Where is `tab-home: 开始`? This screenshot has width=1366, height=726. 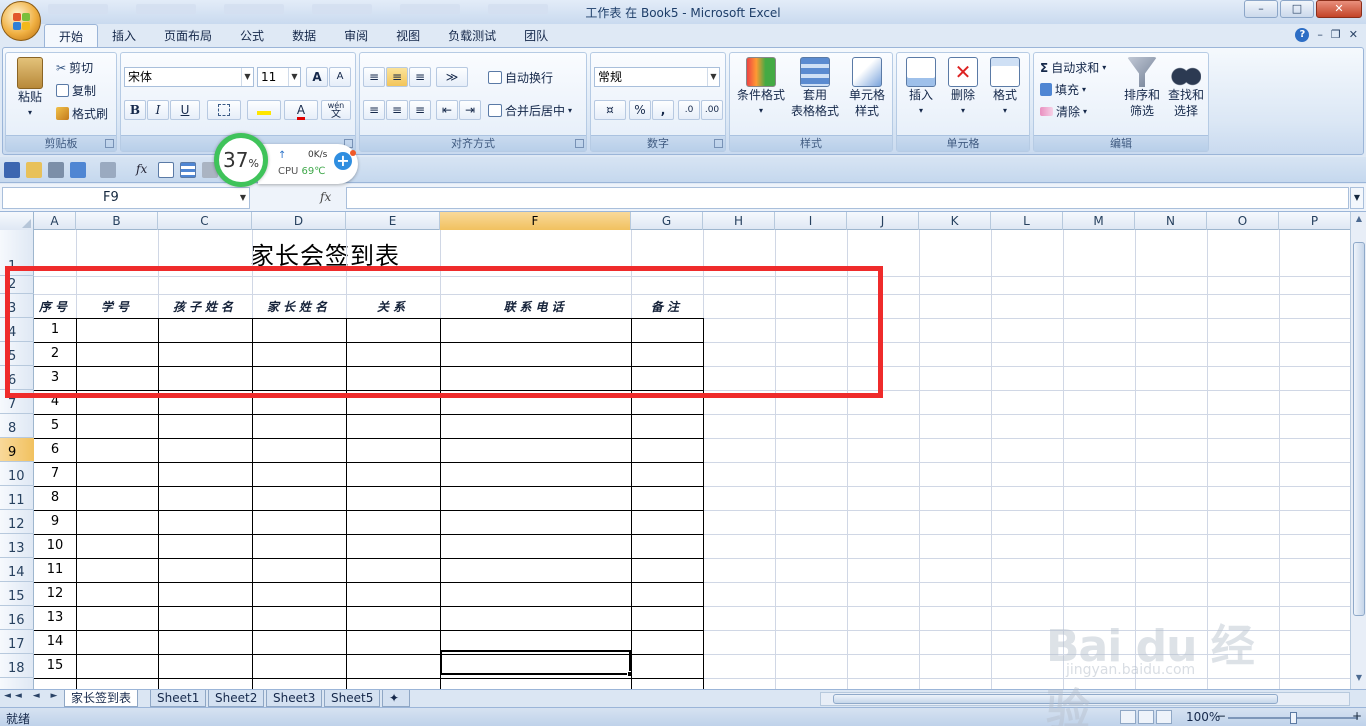 tab-home: 开始 is located at coordinates (71, 36).